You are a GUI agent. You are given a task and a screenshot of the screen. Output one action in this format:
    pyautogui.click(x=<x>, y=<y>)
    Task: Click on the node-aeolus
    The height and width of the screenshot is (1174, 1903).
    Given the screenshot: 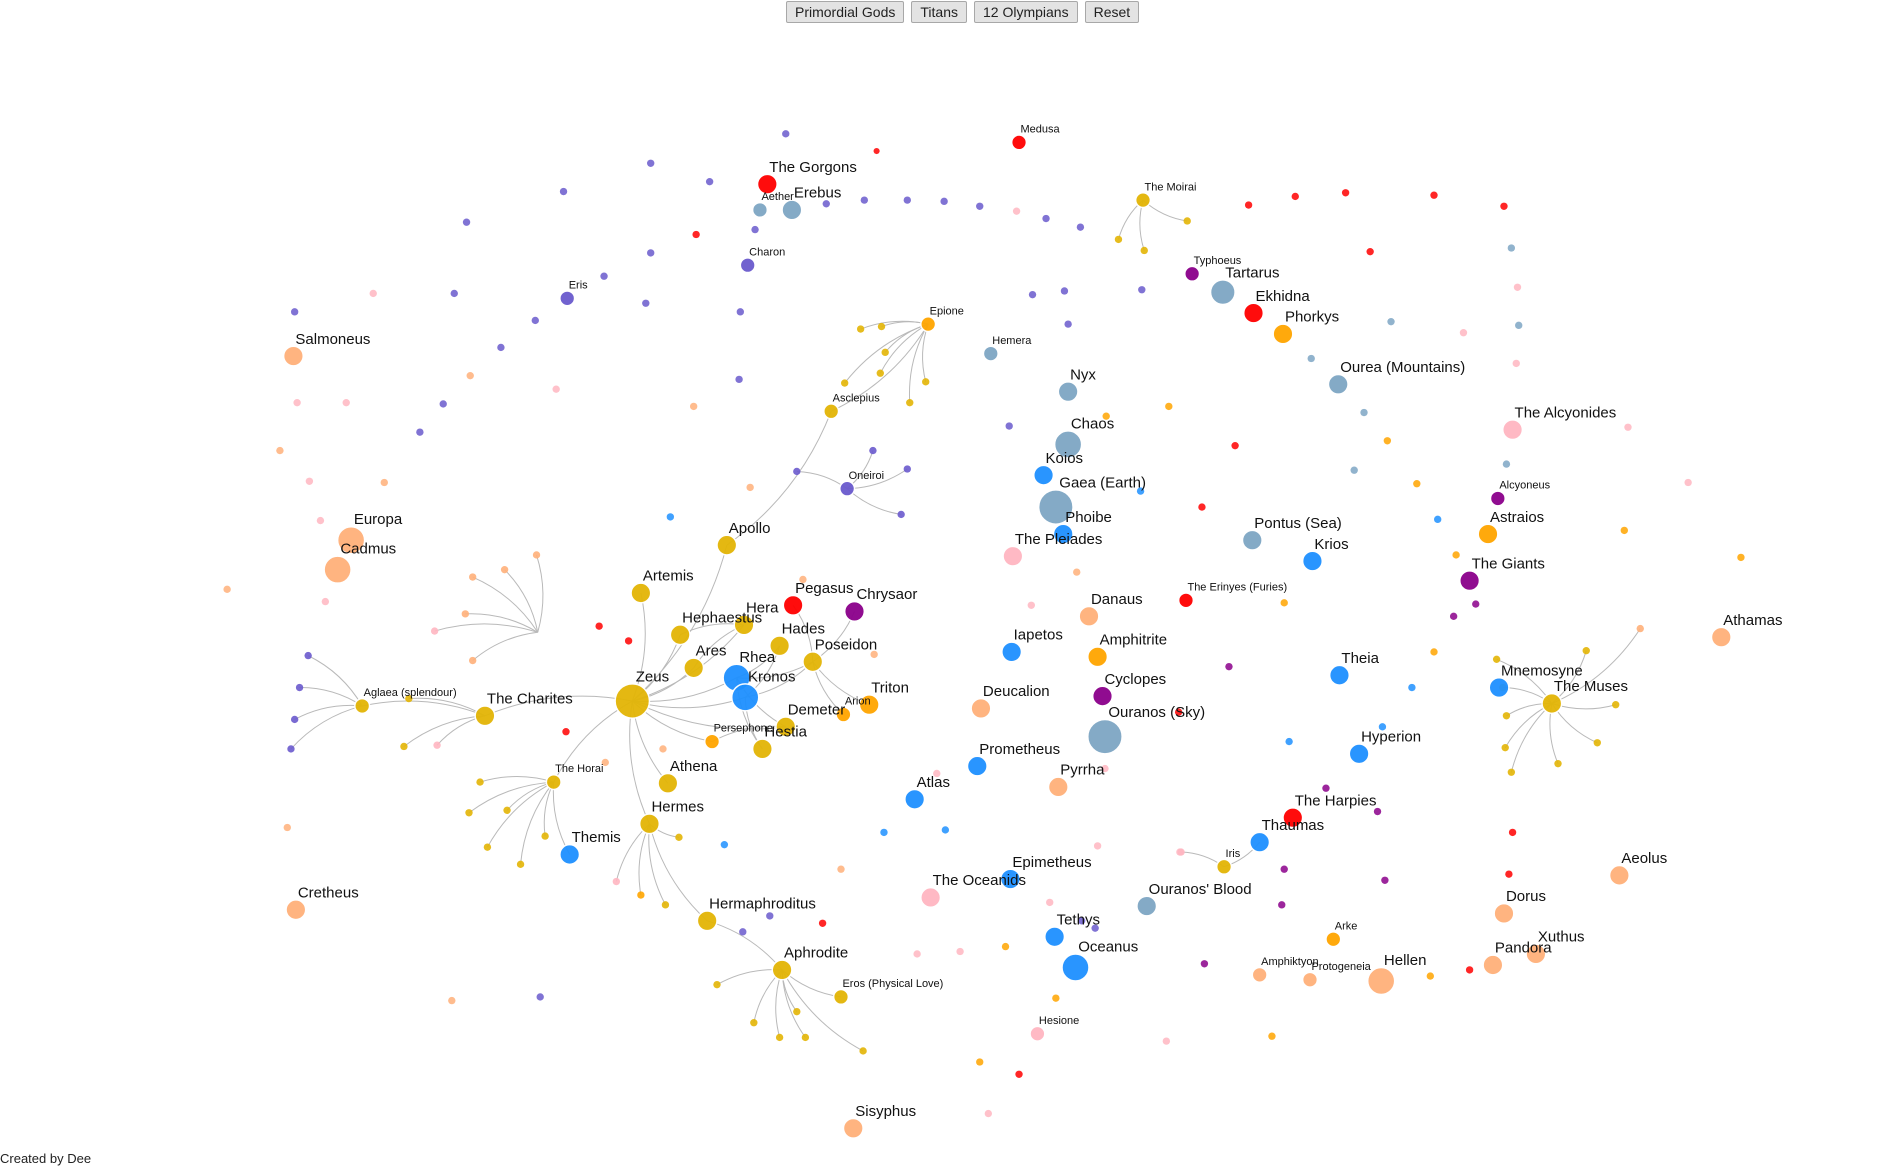 What is the action you would take?
    pyautogui.click(x=1619, y=875)
    